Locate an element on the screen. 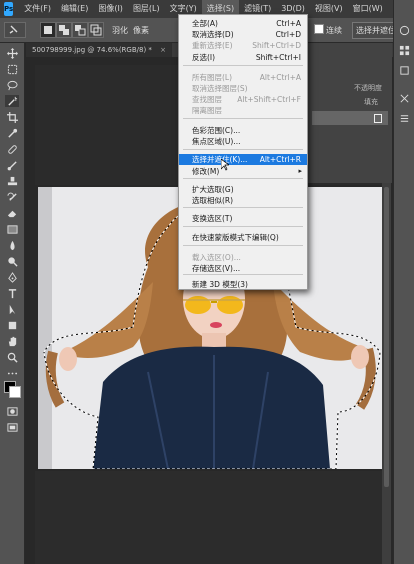 This screenshot has width=414, height=564. adjustments-panel-icon is located at coordinates (404, 98).